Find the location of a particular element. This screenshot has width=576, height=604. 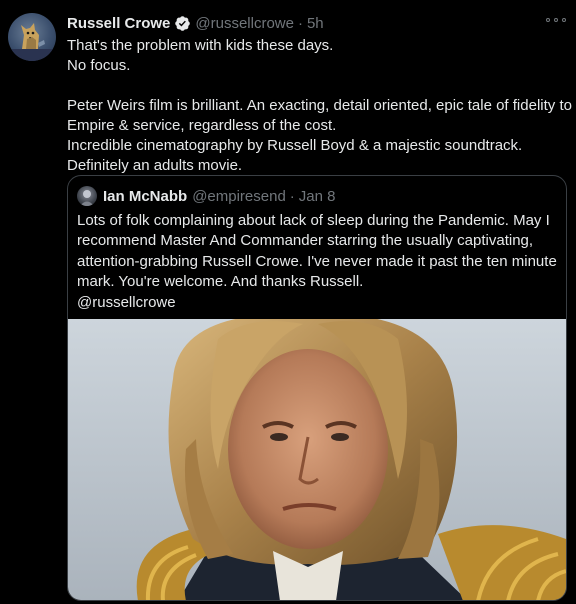

author-avatar is located at coordinates (32, 37).